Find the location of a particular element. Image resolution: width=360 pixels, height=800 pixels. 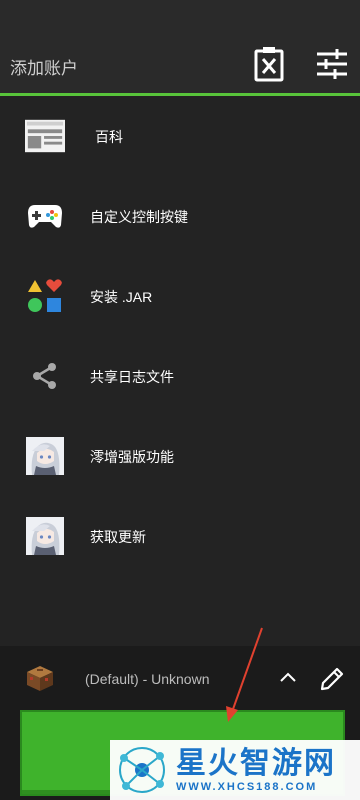

share-icon is located at coordinates (45, 376).